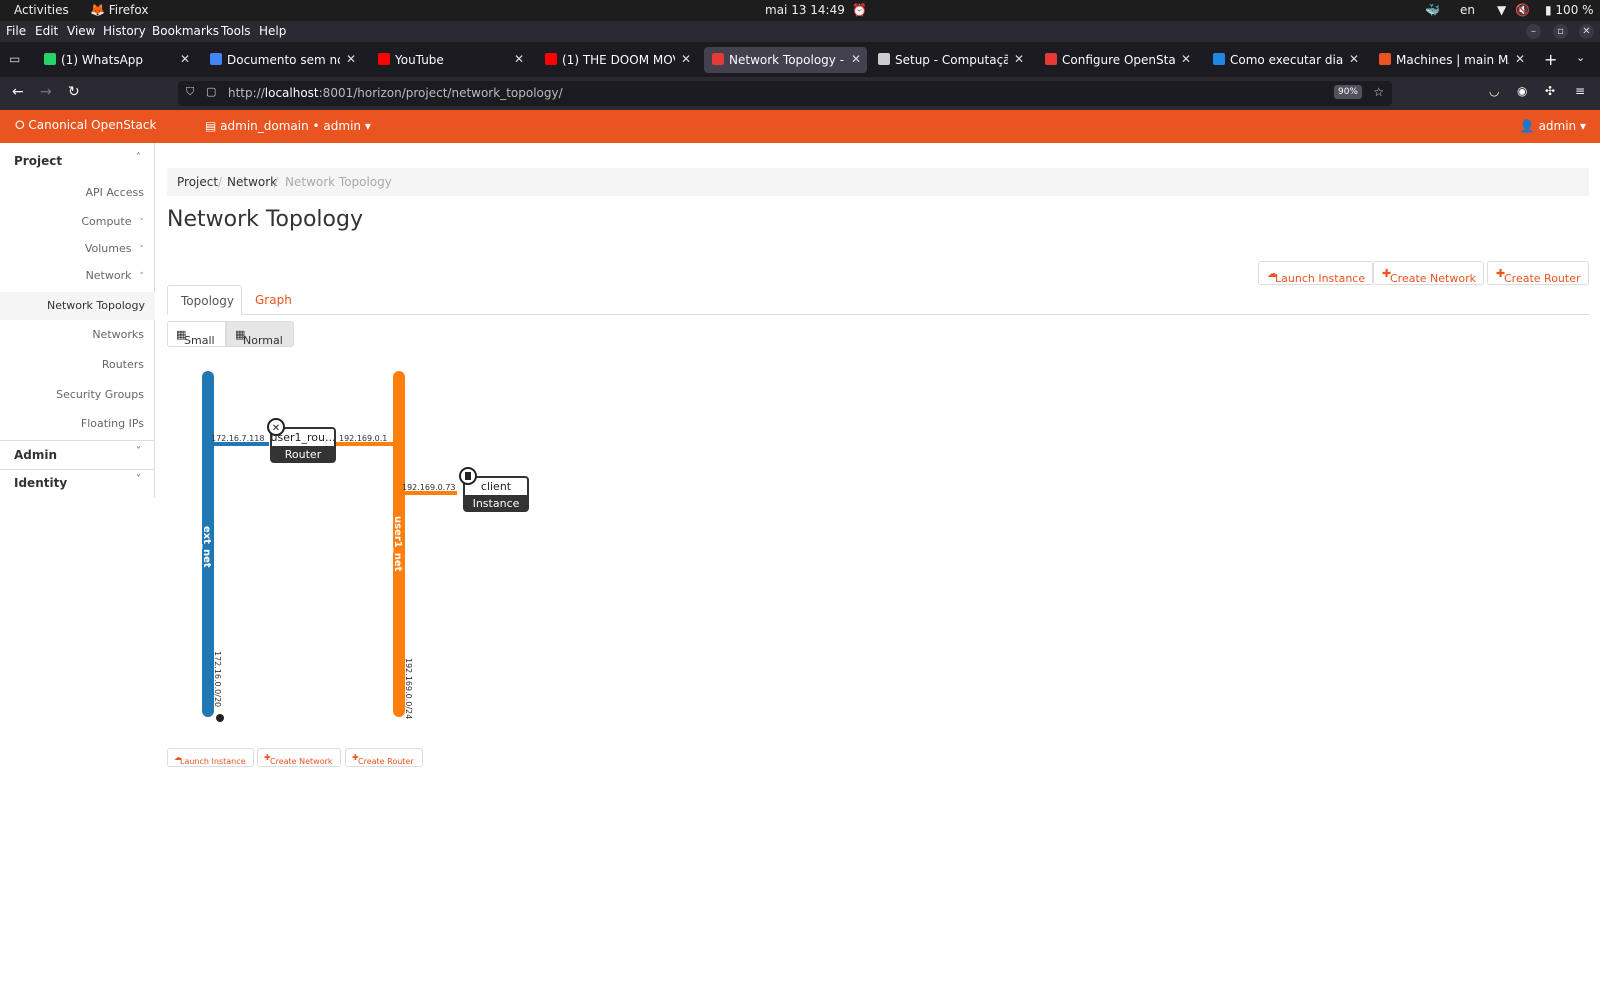  Describe the element at coordinates (1378, 92) in the screenshot. I see `bookmark-star-icon: ☆` at that location.